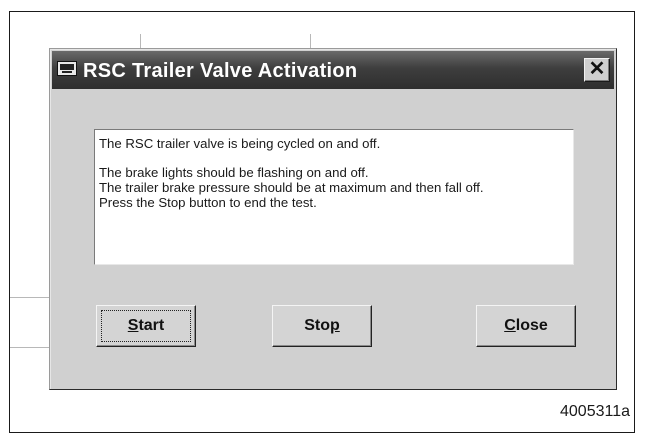 This screenshot has width=648, height=444. I want to click on stop-button-label: Stop, so click(322, 325).